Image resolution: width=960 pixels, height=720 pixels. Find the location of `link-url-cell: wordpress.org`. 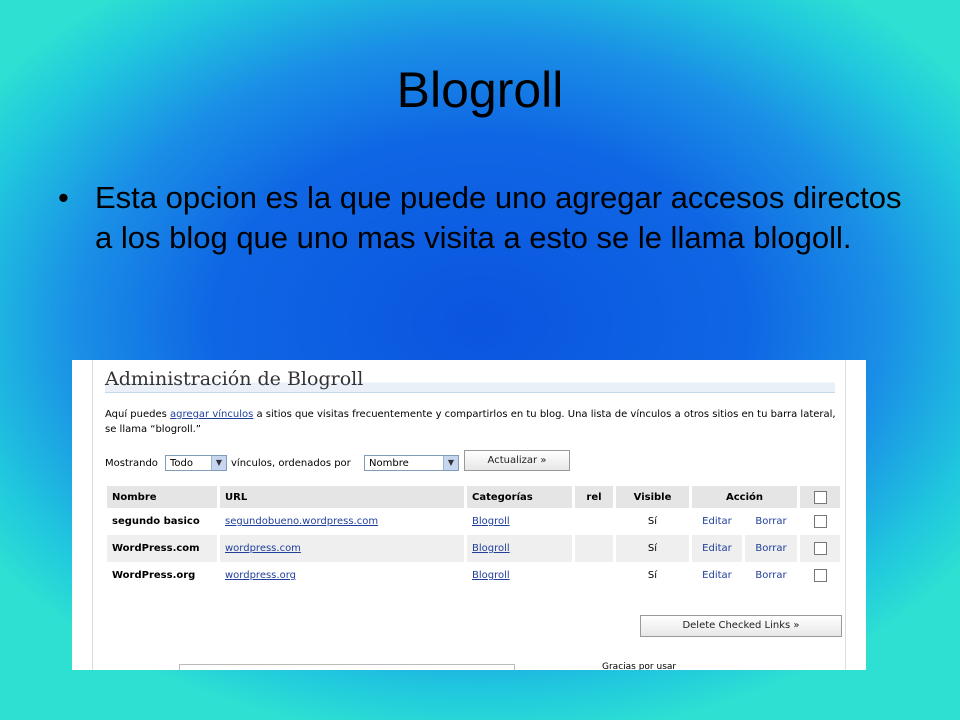

link-url-cell: wordpress.org is located at coordinates (342, 575).